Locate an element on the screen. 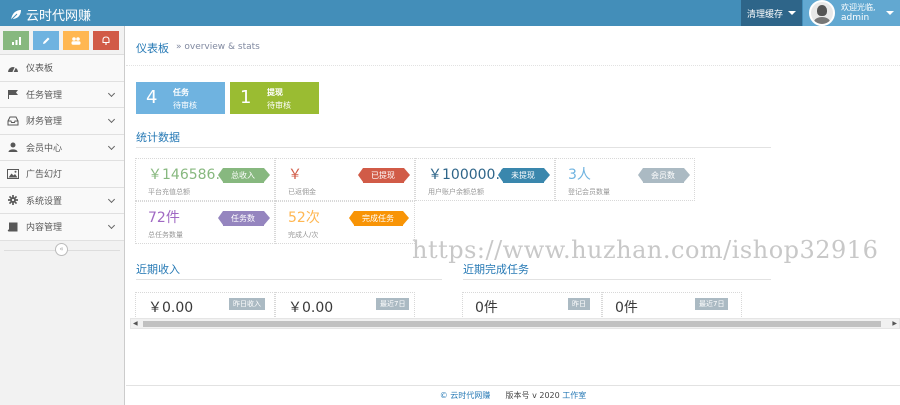 The height and width of the screenshot is (405, 900). top-navbar: 云时代网赚 清理缓存 欢迎光临, admin is located at coordinates (450, 13).